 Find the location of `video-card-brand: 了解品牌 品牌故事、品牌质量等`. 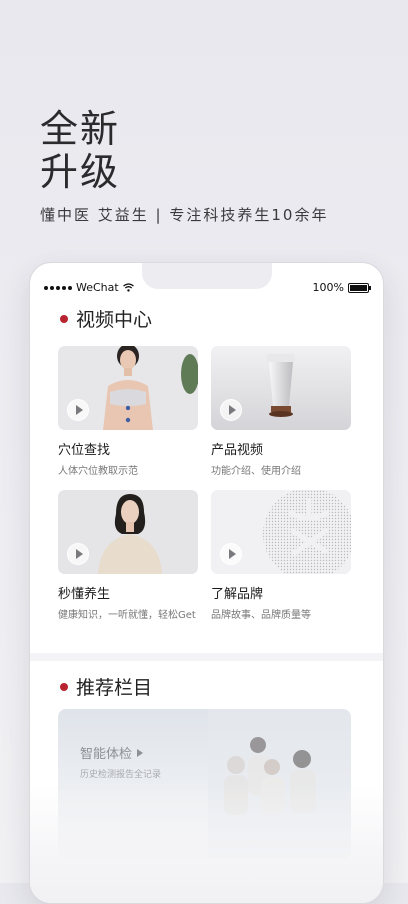

video-card-brand: 了解品牌 品牌故事、品牌质量等 is located at coordinates (281, 555).